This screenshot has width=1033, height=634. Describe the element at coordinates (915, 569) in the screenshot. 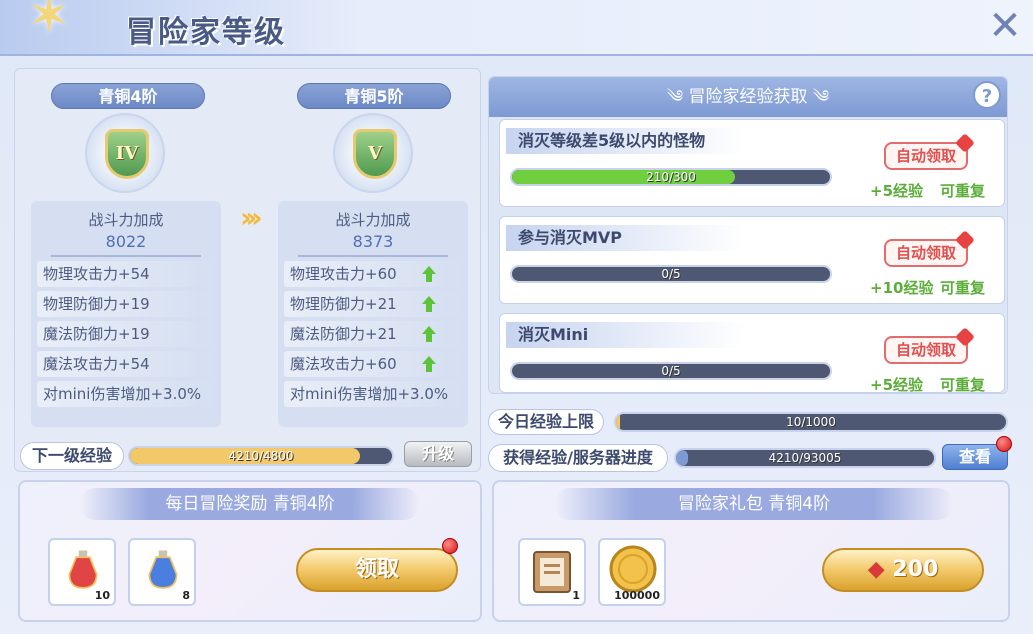

I see `price-label: 200` at that location.